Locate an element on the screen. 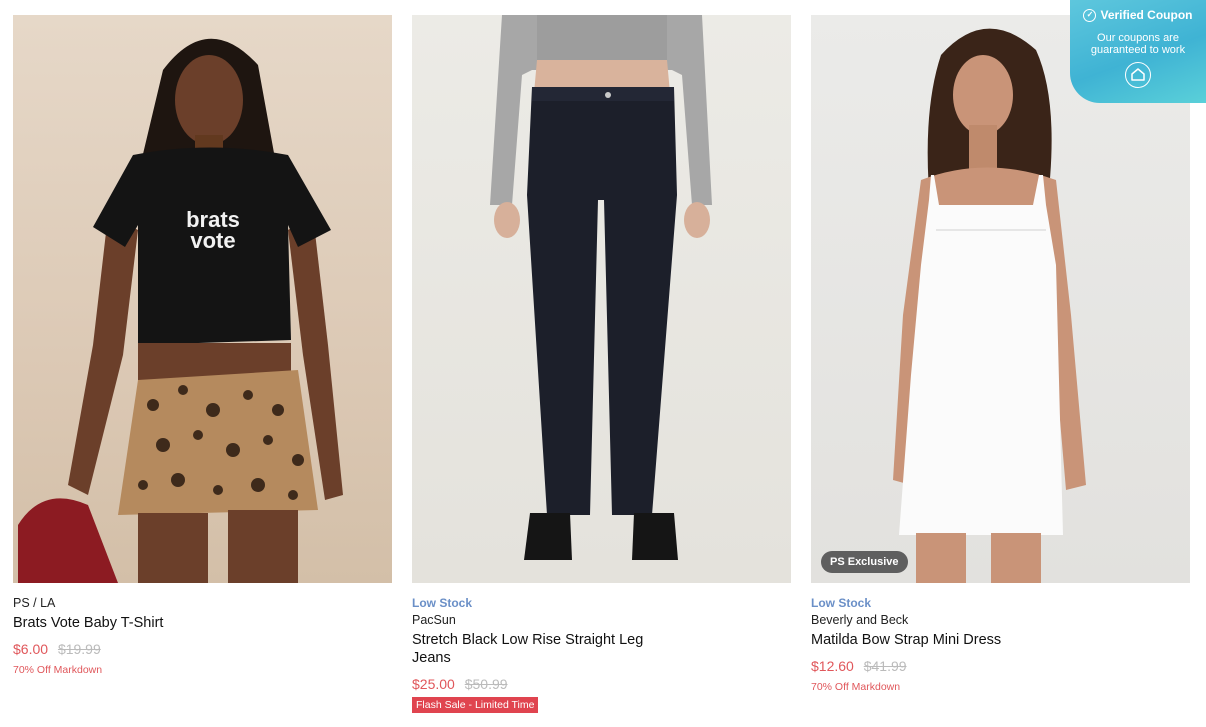  product-brand: PacSun is located at coordinates (434, 620).